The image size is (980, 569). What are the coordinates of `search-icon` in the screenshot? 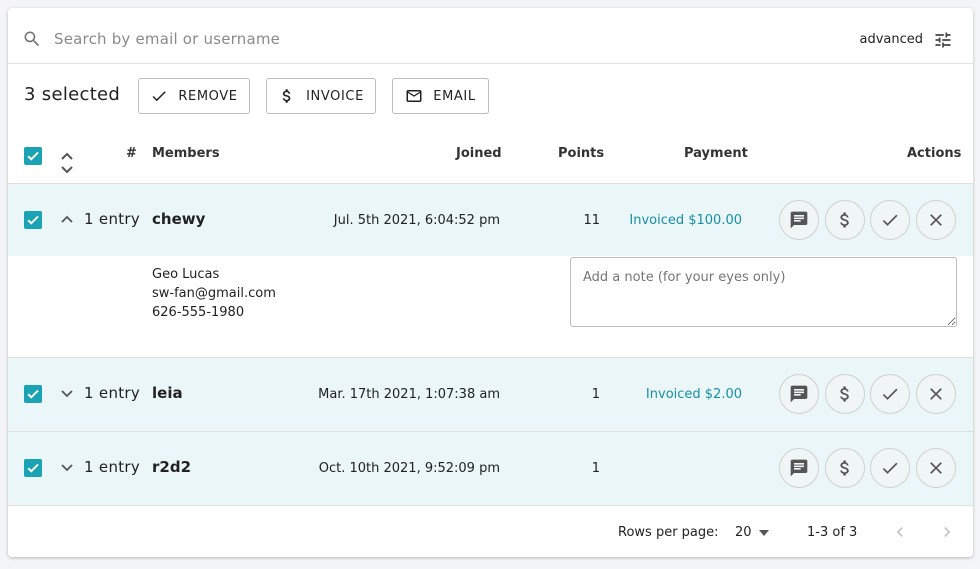 It's located at (32, 39).